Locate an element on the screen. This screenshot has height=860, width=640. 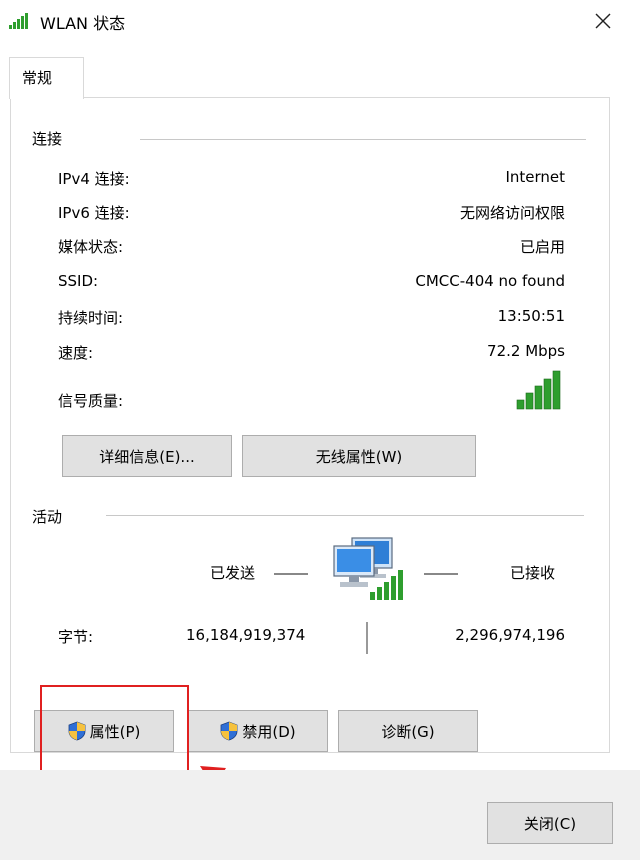
ssid-label: SSID: is located at coordinates (78, 281).